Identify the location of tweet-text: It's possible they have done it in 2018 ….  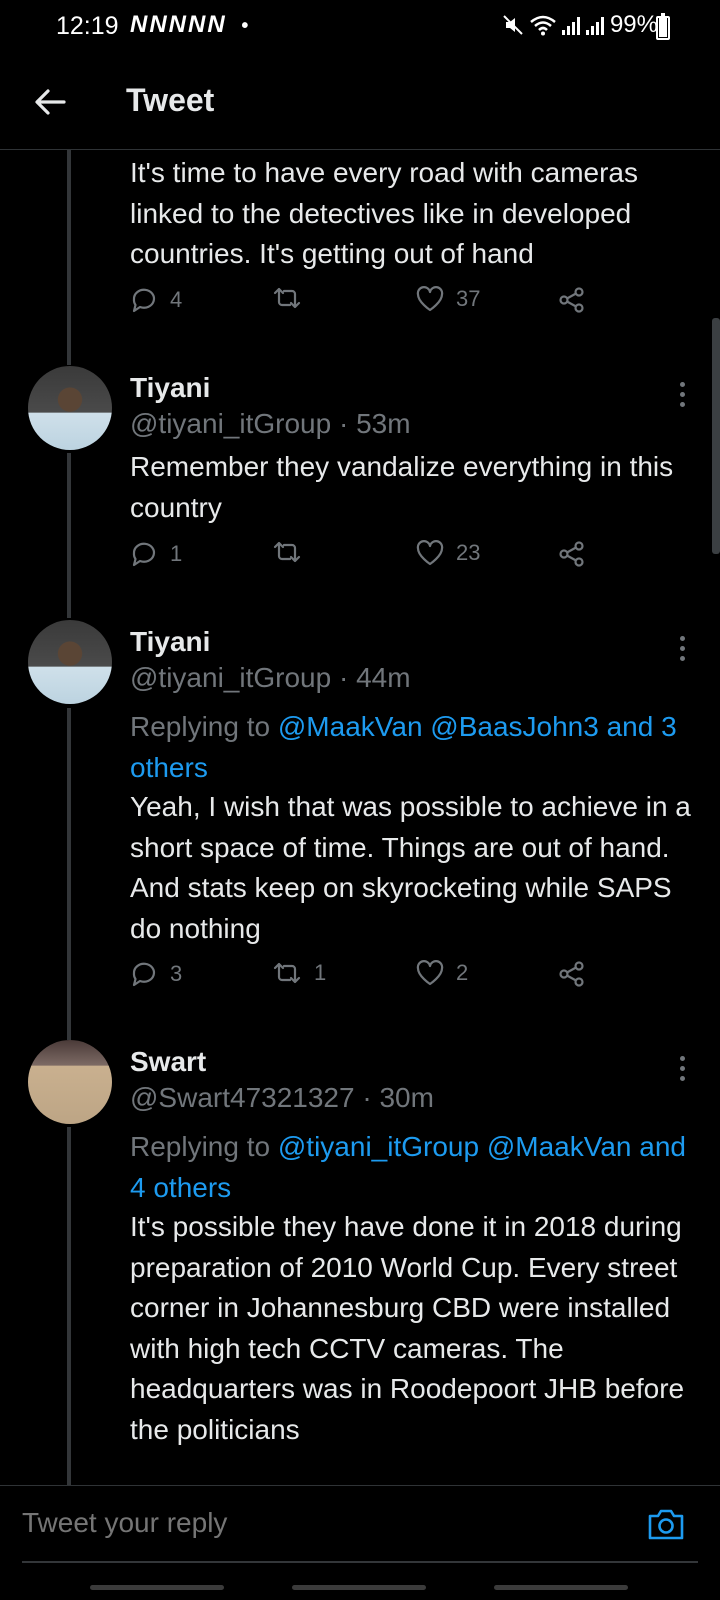
(407, 1328).